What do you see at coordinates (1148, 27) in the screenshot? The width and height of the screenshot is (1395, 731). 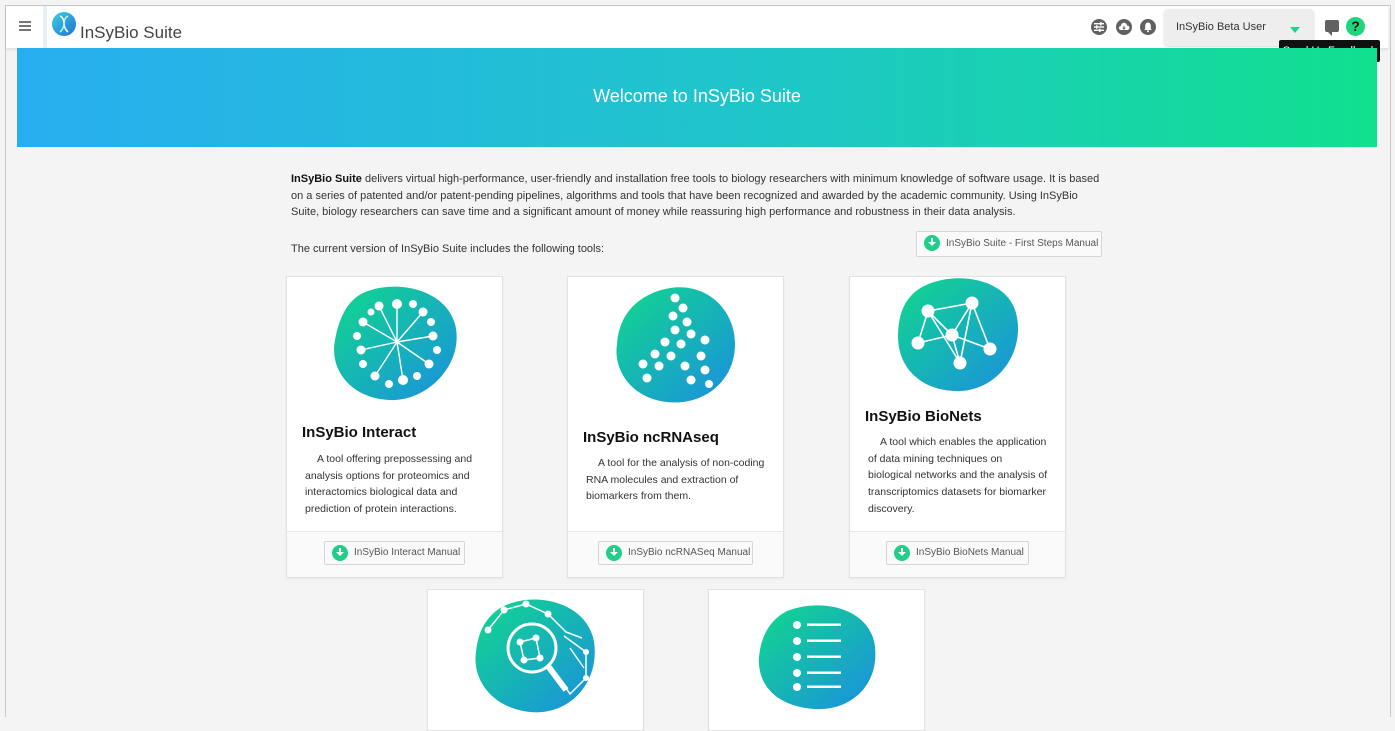 I see `bell-icon` at bounding box center [1148, 27].